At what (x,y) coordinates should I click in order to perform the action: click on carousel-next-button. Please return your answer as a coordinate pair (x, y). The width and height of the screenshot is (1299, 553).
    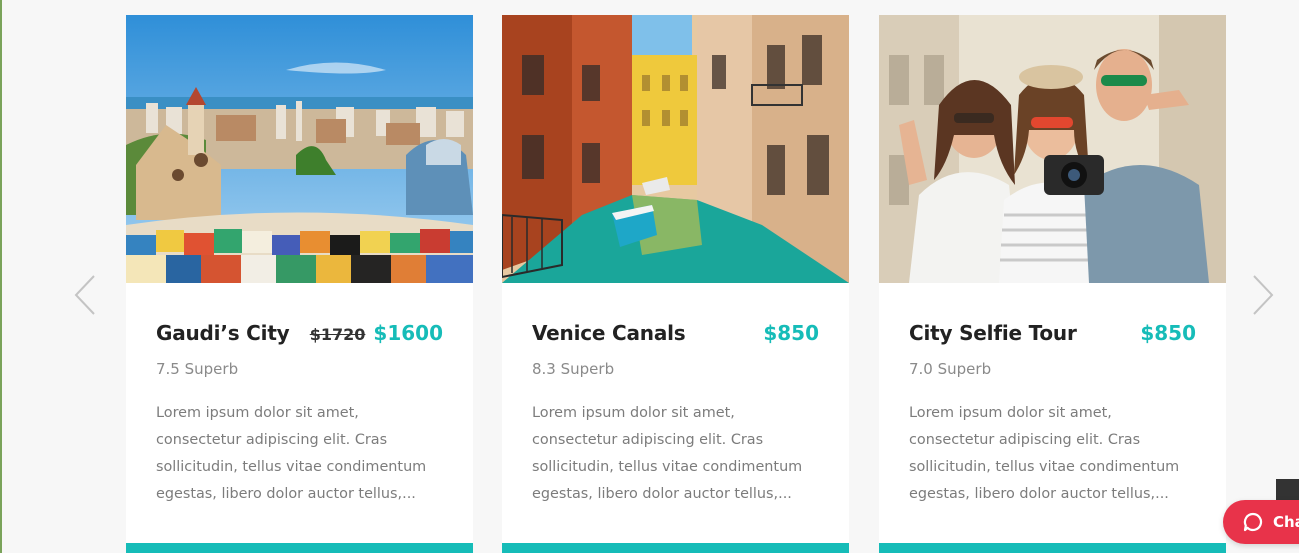
    Looking at the image, I should click on (1263, 295).